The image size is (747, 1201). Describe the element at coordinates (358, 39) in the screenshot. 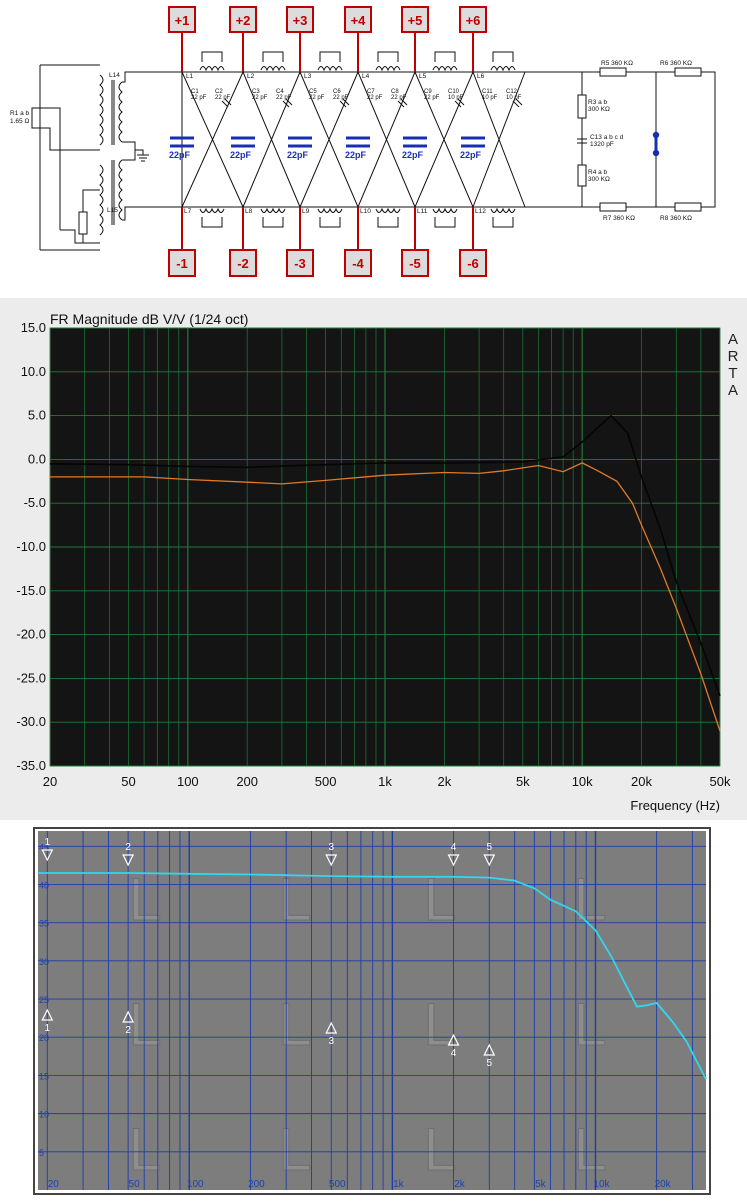

I see `node-tab-plus: +4` at that location.